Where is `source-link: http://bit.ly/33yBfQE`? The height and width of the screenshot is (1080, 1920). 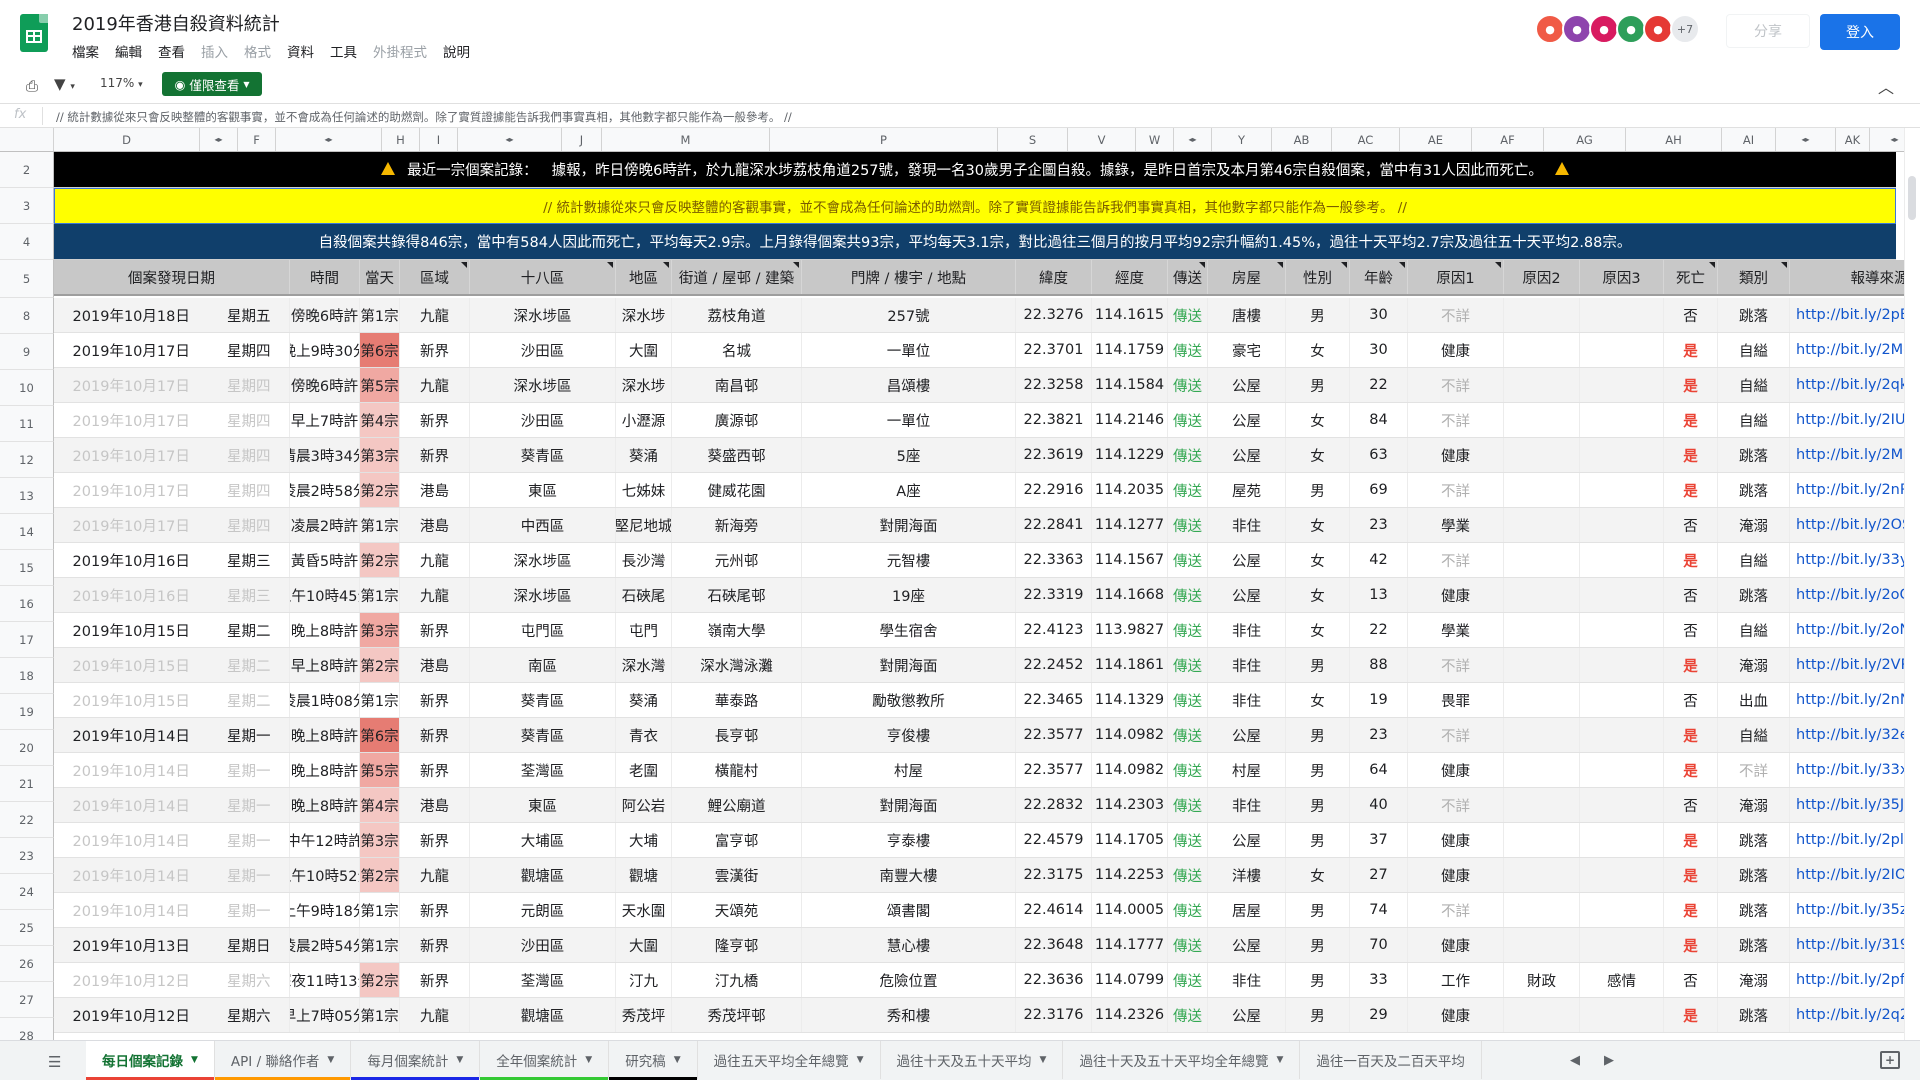
source-link: http://bit.ly/33yBfQE is located at coordinates (1855, 560).